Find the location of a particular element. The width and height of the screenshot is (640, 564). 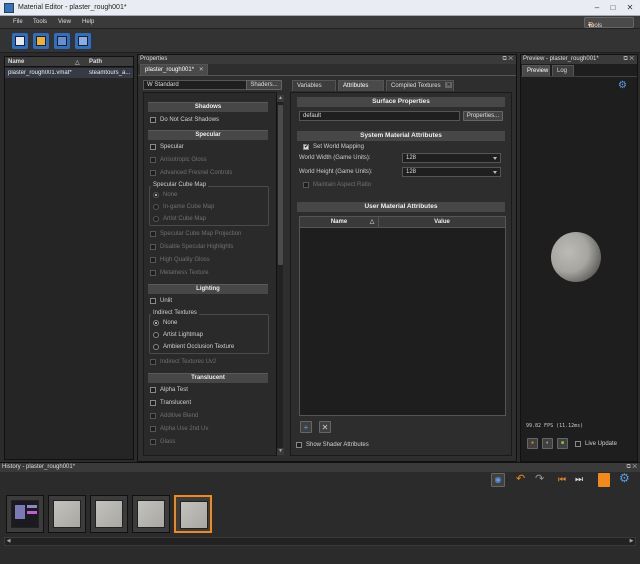

world-width-select: 128 is located at coordinates (451, 158).